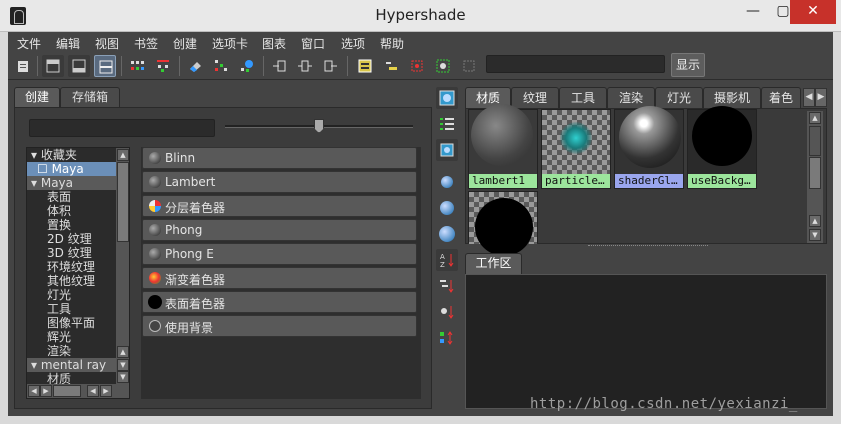 The height and width of the screenshot is (424, 841). Describe the element at coordinates (447, 150) in the screenshot. I see `swatch-view-icon` at that location.